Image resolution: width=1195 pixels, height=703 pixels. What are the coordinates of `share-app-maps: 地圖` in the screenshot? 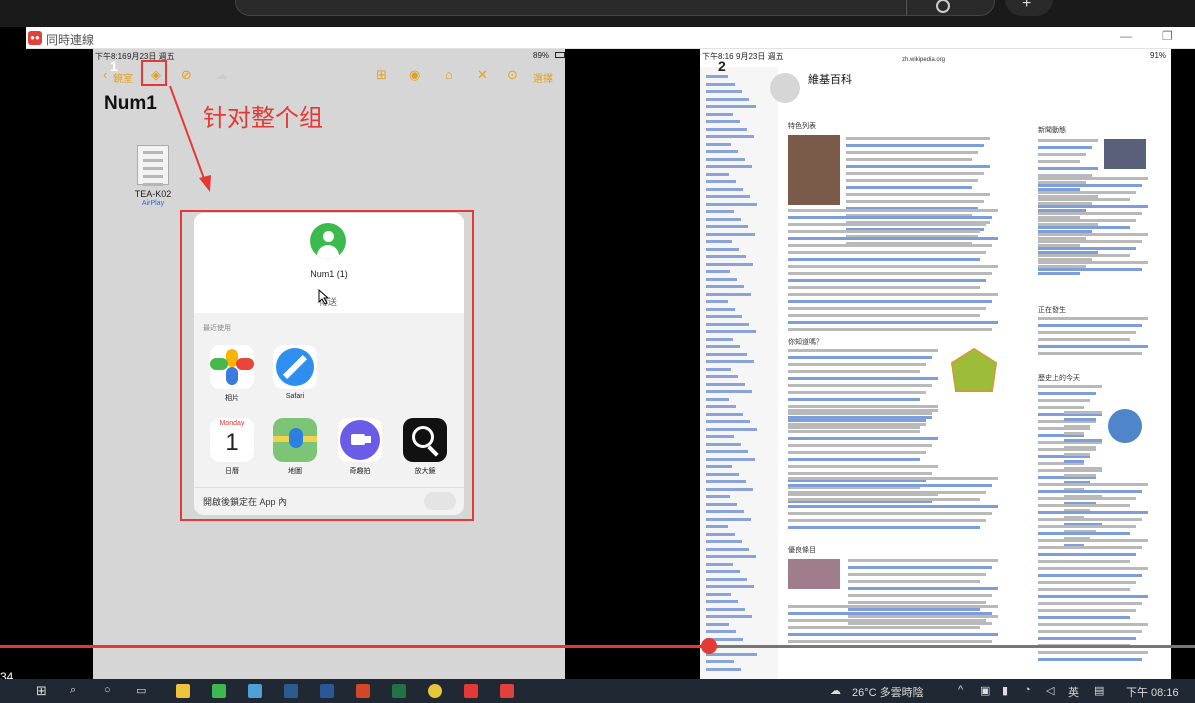 It's located at (295, 447).